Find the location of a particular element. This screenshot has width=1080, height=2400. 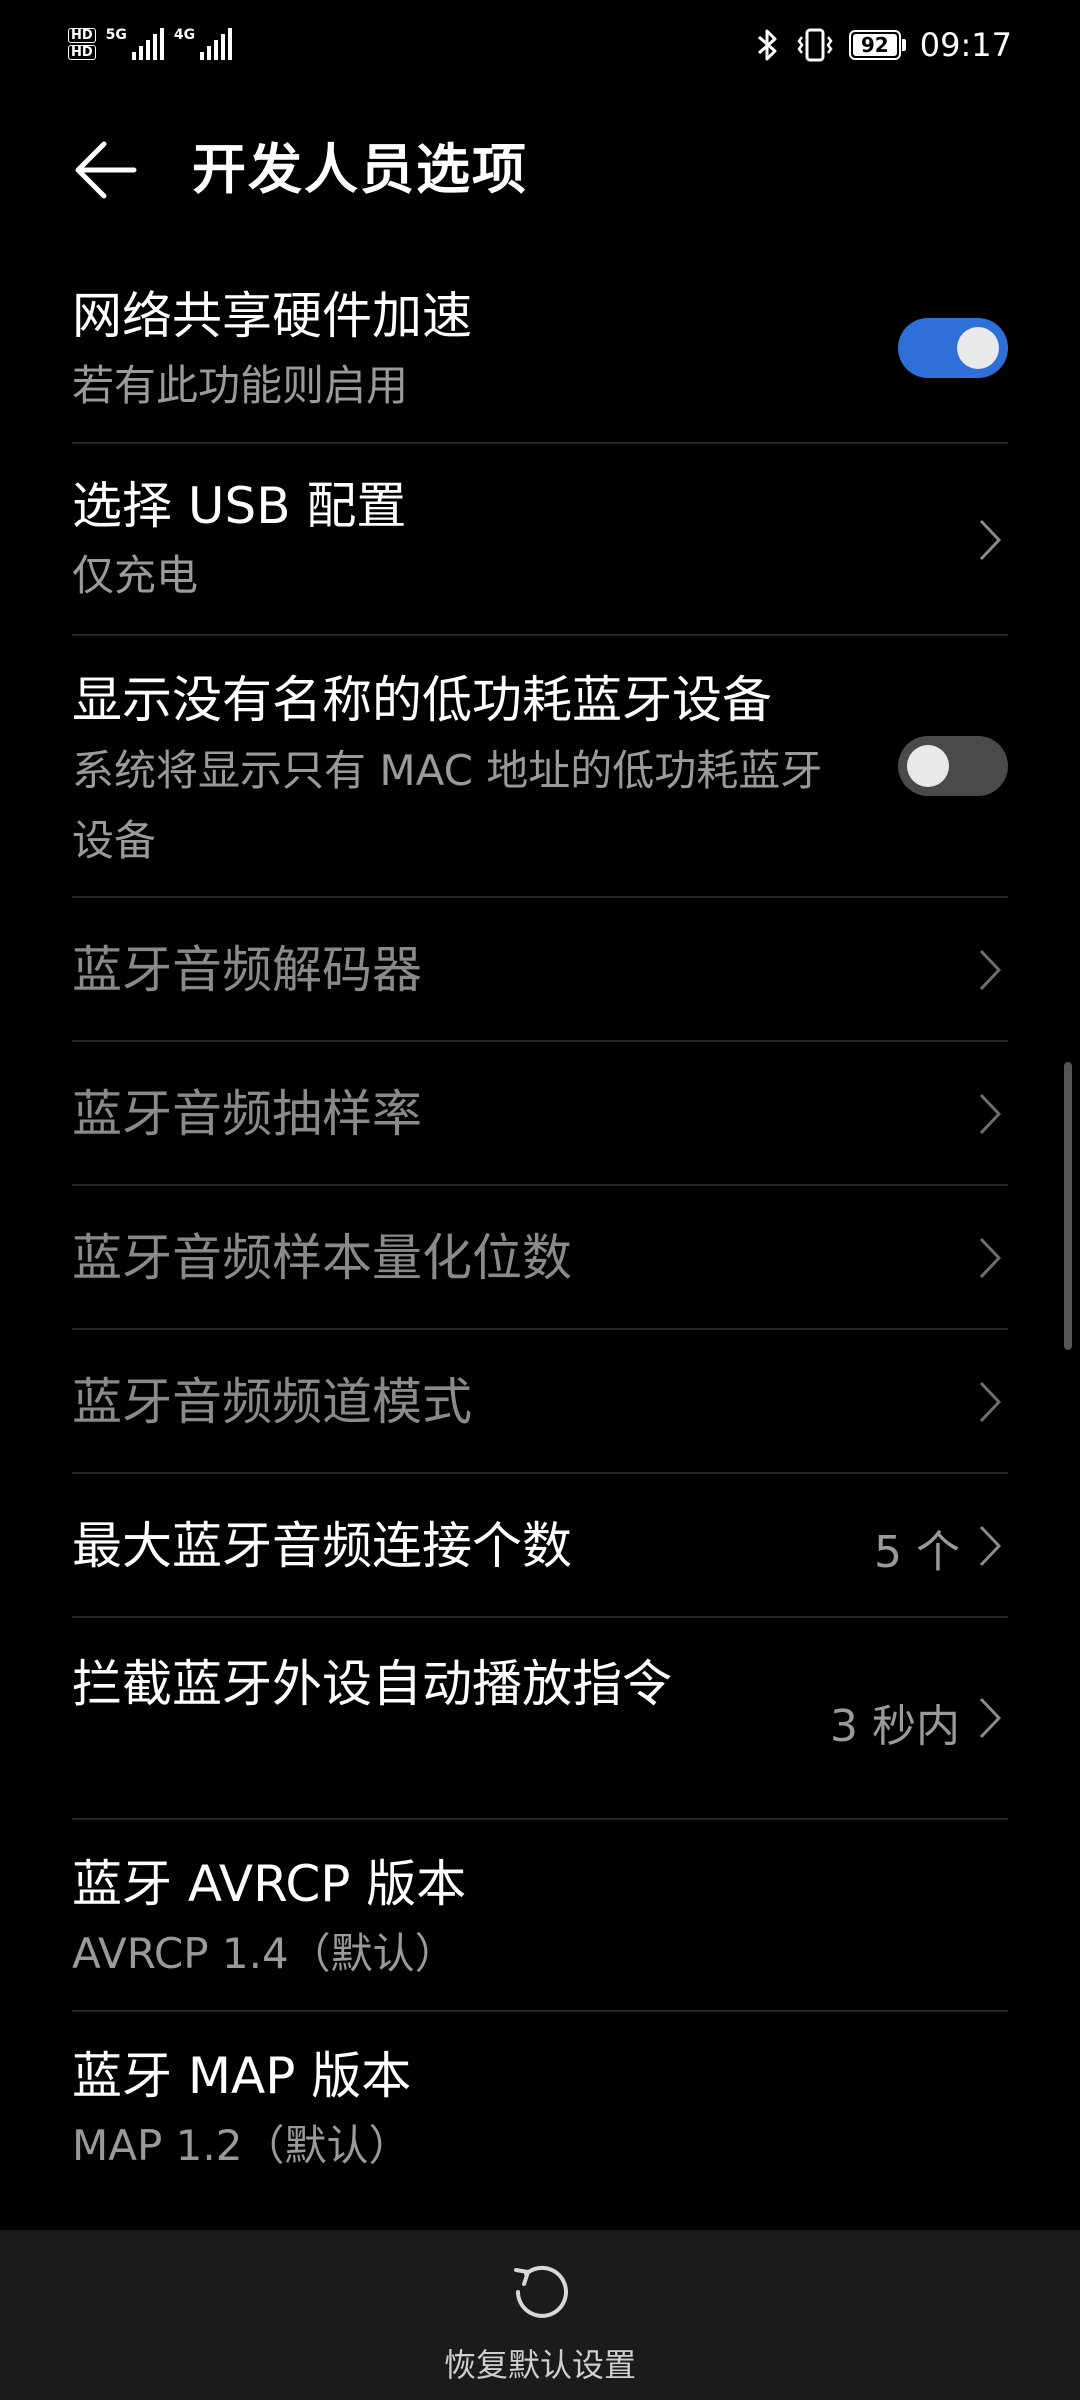

app-header: 开发人员选项 is located at coordinates (540, 170).